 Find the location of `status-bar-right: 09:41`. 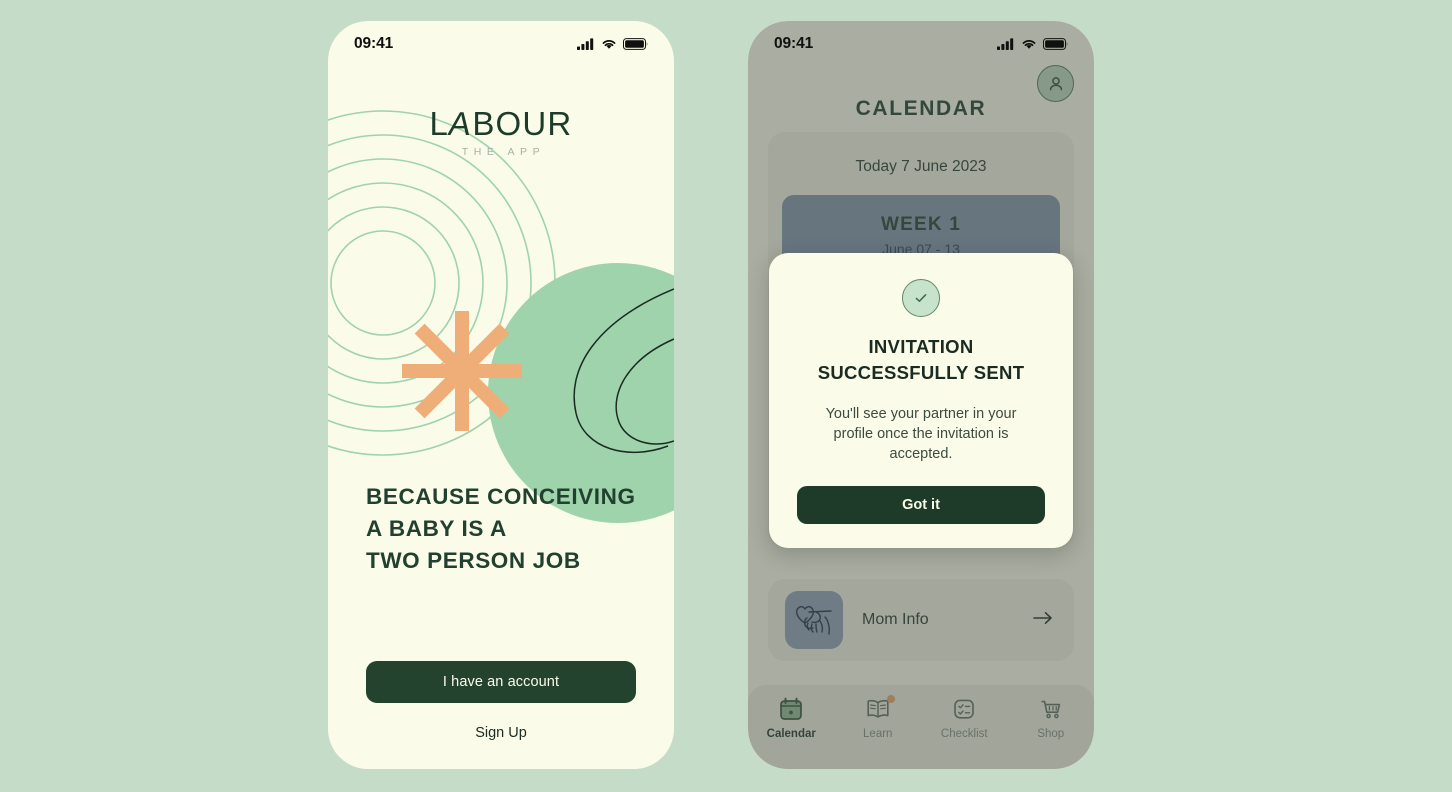

status-bar-right: 09:41 is located at coordinates (921, 44).